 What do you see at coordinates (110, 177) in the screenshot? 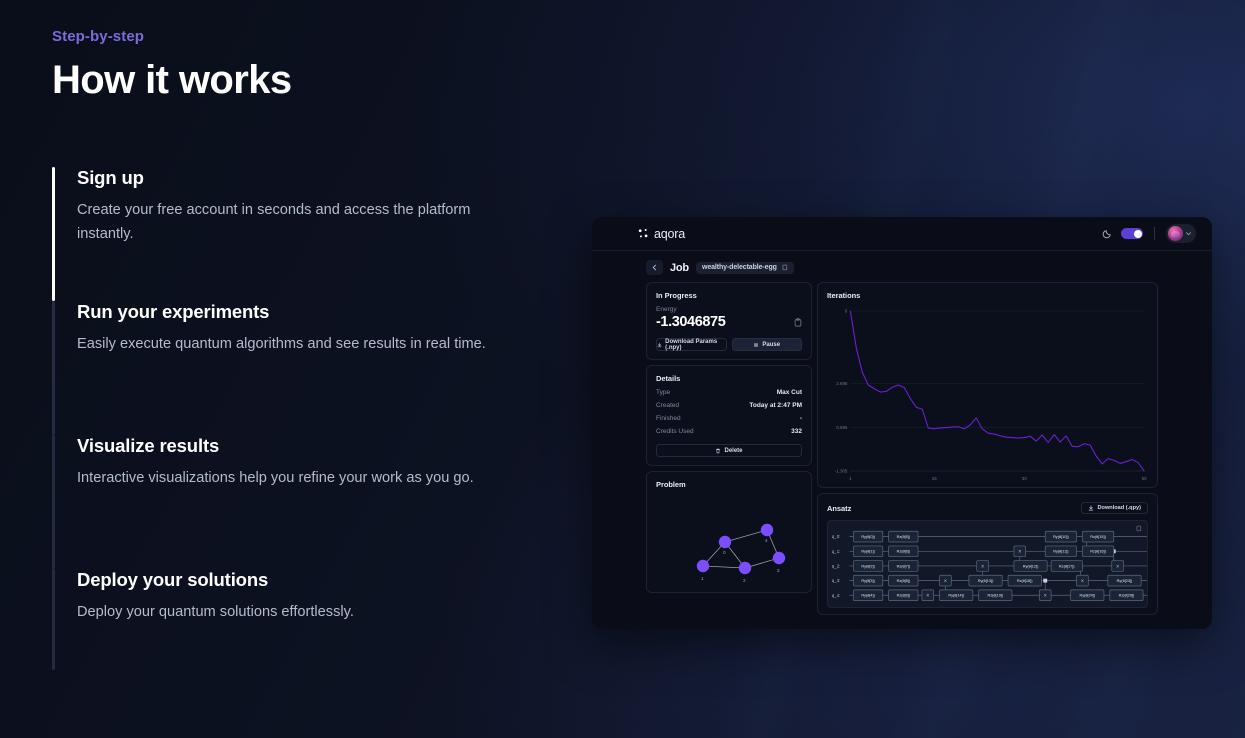
I see `step-title: Sign up` at bounding box center [110, 177].